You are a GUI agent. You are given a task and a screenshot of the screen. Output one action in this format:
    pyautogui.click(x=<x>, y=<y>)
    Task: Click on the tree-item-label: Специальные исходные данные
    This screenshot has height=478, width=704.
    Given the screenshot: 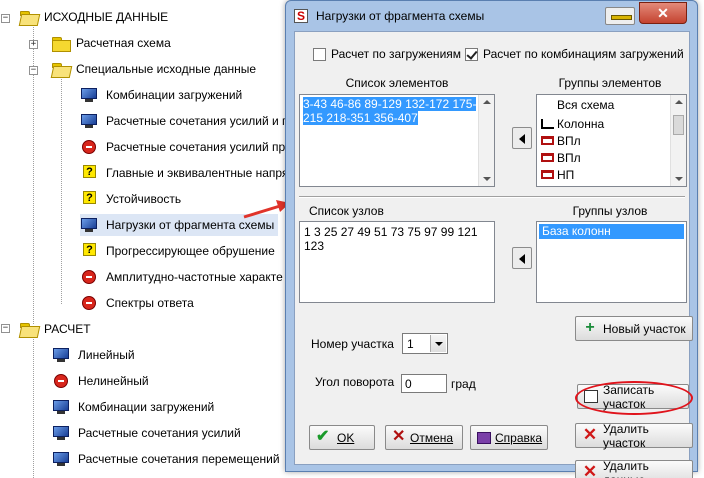 What is the action you would take?
    pyautogui.click(x=166, y=69)
    